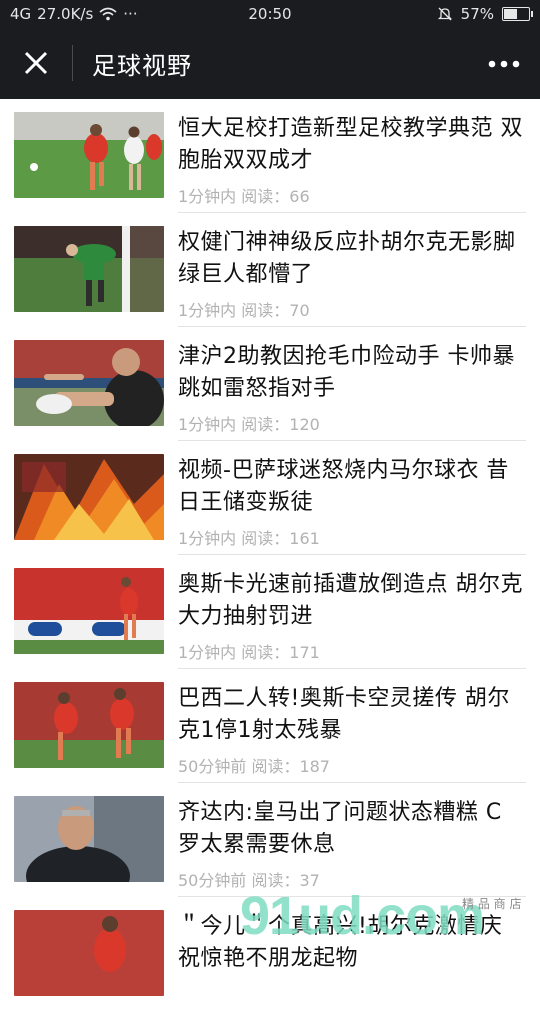 Image resolution: width=540 pixels, height=1011 pixels. What do you see at coordinates (340, 942) in the screenshot?
I see `article-title: ＂今儿＂个真高兴!胡尔克激情庆祝惊艳不朋龙起物` at bounding box center [340, 942].